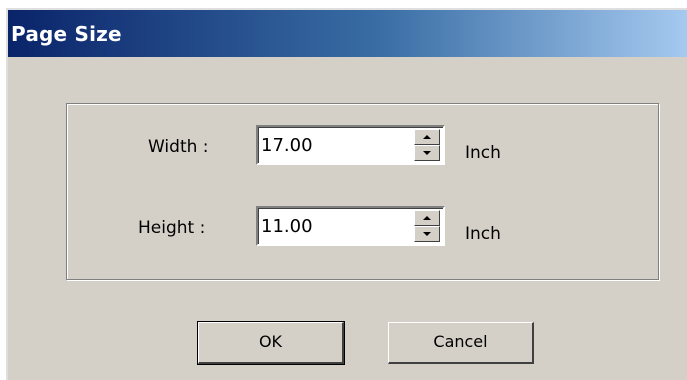 The width and height of the screenshot is (687, 380). I want to click on dialog-title: Page Size, so click(66, 34).